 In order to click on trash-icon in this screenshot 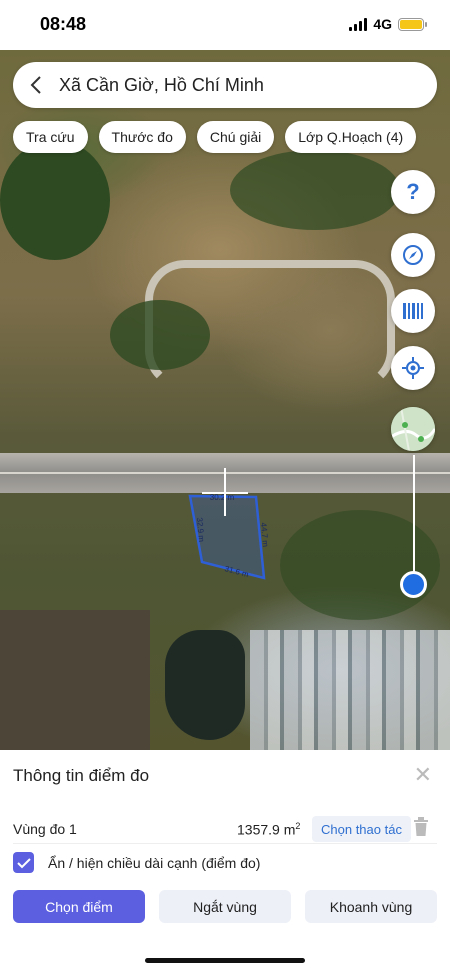, I will do `click(421, 826)`.